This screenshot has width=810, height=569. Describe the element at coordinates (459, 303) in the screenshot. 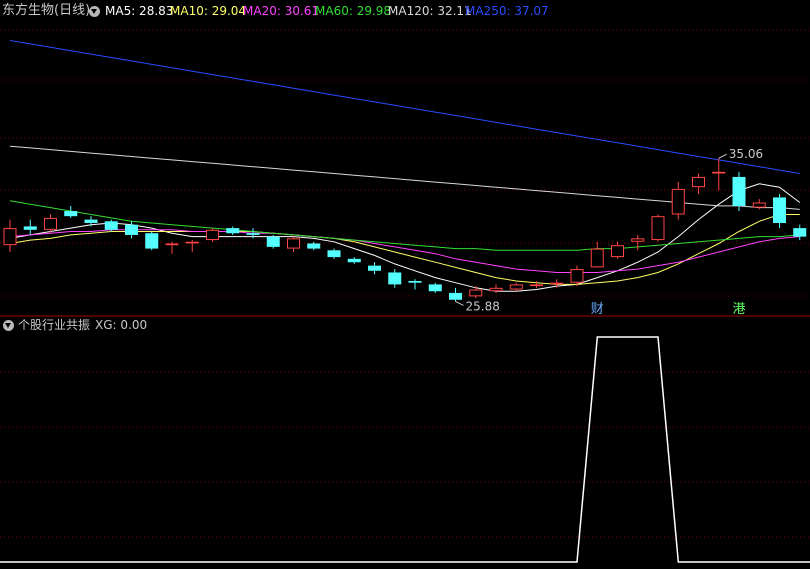

I see `low-pointer` at that location.